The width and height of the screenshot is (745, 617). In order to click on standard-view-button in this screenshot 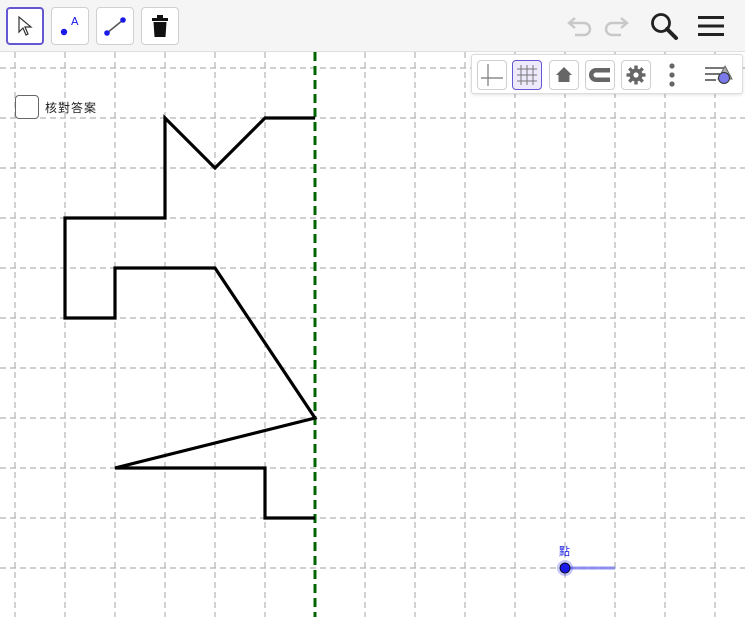, I will do `click(564, 75)`.